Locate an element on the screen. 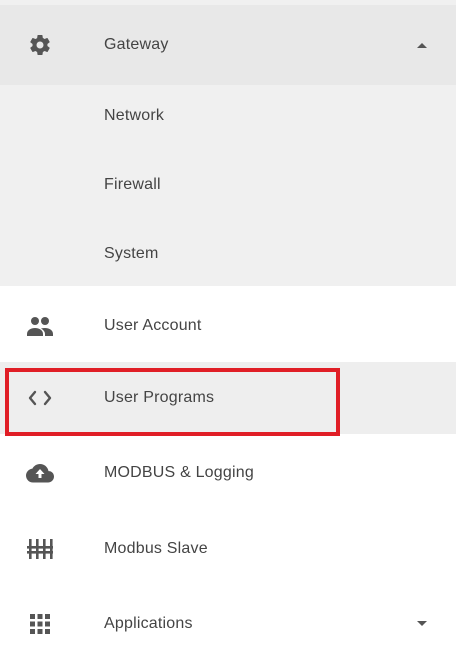 The height and width of the screenshot is (660, 456). sidebar-item-user-account: User Account is located at coordinates (228, 326).